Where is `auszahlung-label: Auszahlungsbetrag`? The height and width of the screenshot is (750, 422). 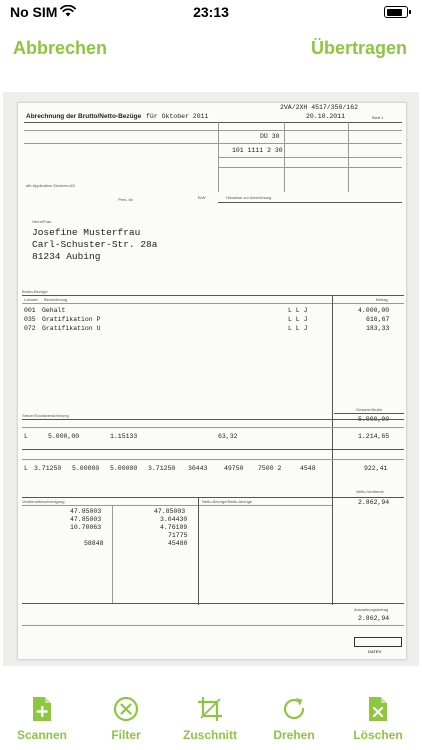 auszahlung-label: Auszahlungsbetrag is located at coordinates (371, 609).